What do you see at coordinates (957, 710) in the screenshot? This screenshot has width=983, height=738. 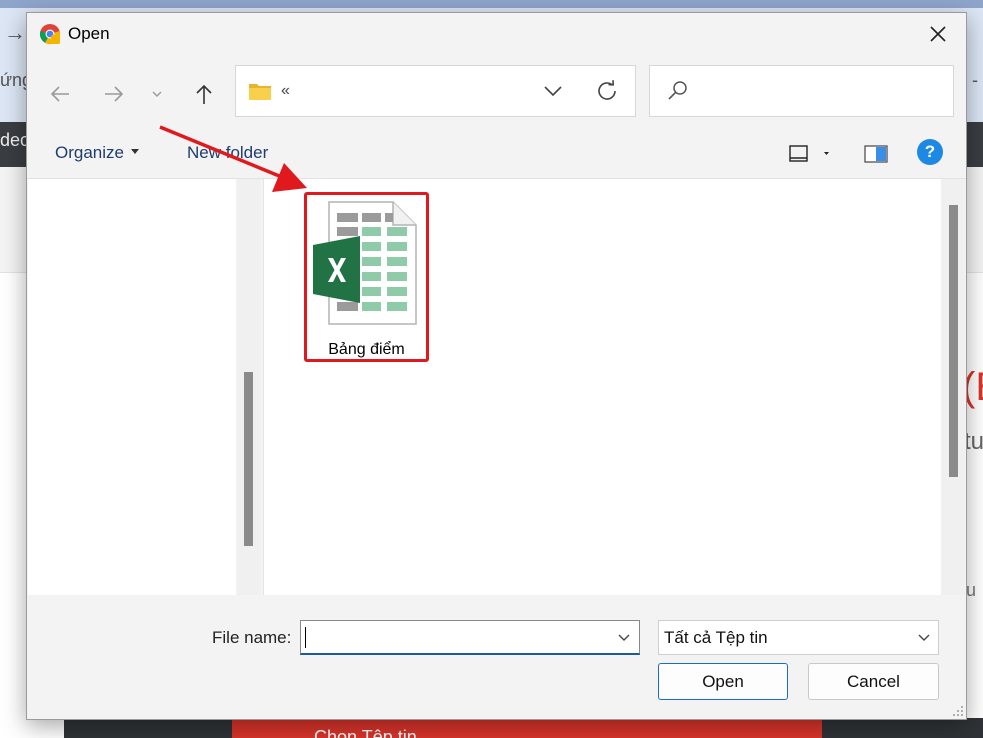 I see `resize-grip-icon` at bounding box center [957, 710].